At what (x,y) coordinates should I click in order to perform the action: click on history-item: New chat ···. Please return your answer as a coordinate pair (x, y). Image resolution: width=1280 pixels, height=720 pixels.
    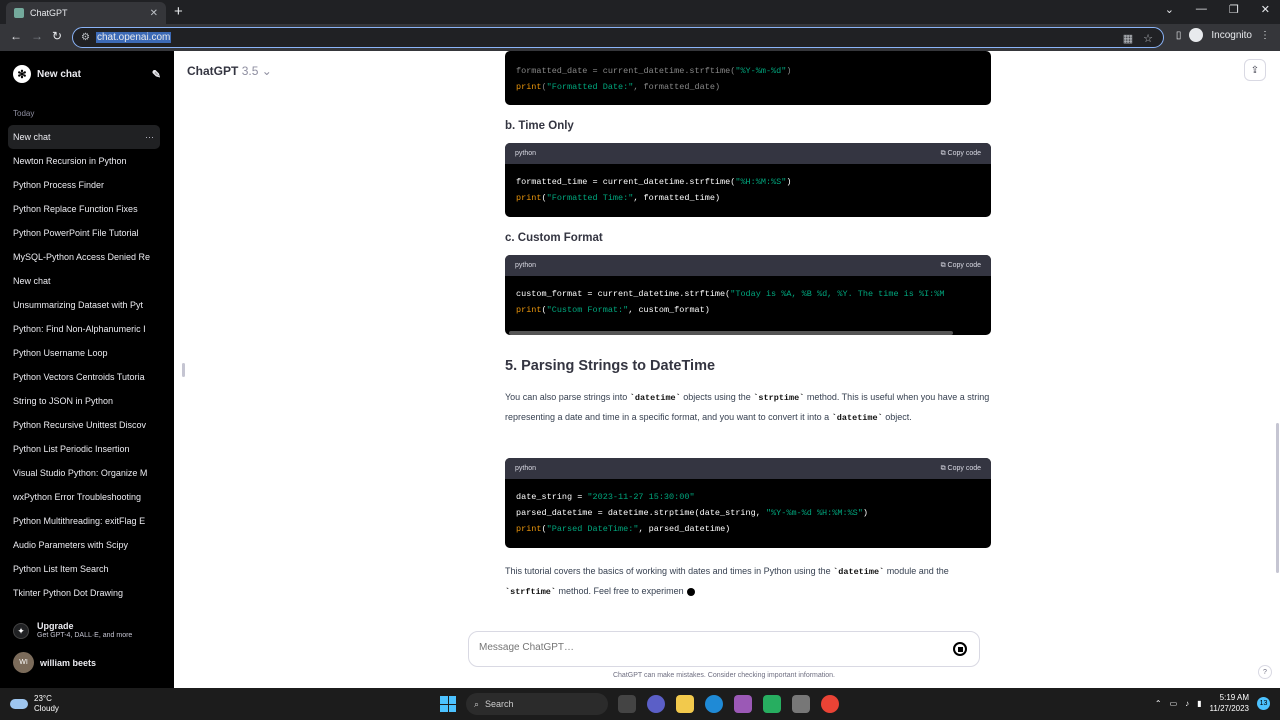
    Looking at the image, I should click on (84, 137).